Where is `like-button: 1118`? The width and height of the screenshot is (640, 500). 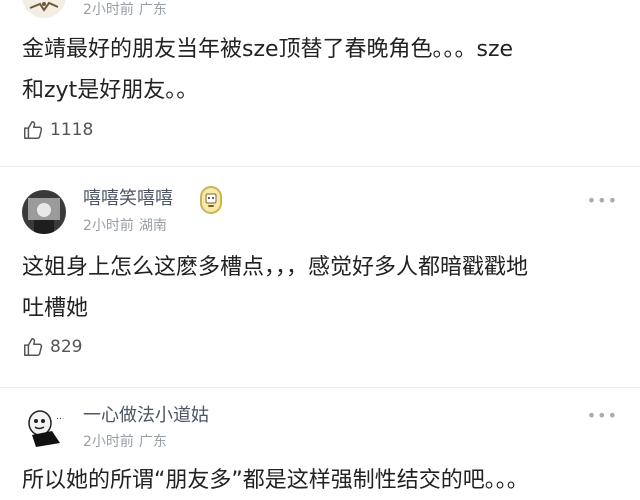 like-button: 1118 is located at coordinates (57, 130).